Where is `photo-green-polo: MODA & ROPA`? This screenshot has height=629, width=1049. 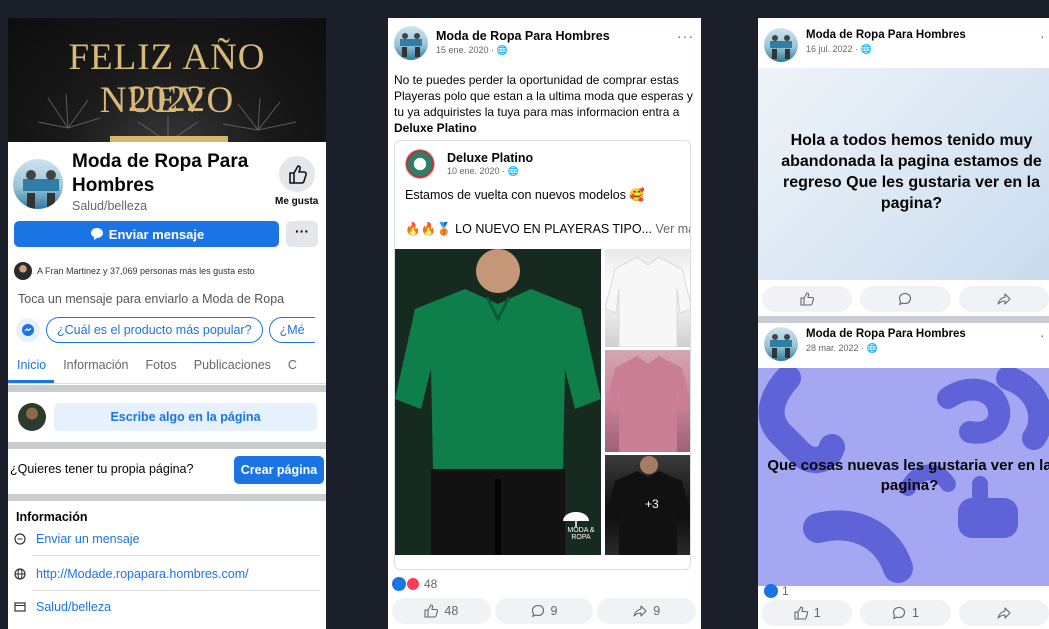 photo-green-polo: MODA & ROPA is located at coordinates (498, 402).